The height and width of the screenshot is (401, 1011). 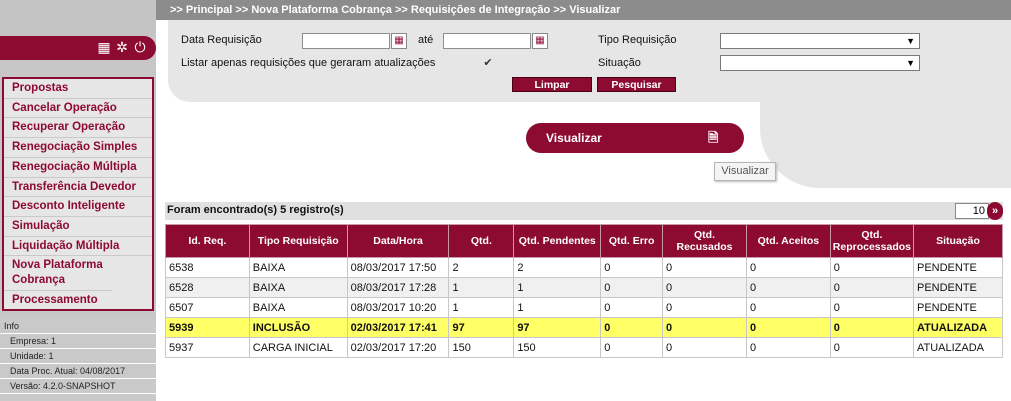 I want to click on info-empresa: Empresa: 1, so click(x=78, y=341).